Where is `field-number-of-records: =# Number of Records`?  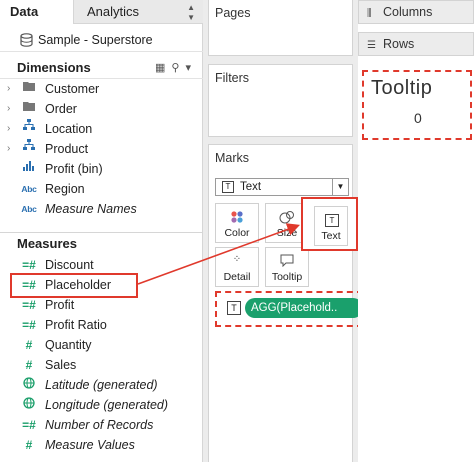
field-number-of-records: =# Number of Records is located at coordinates (101, 425).